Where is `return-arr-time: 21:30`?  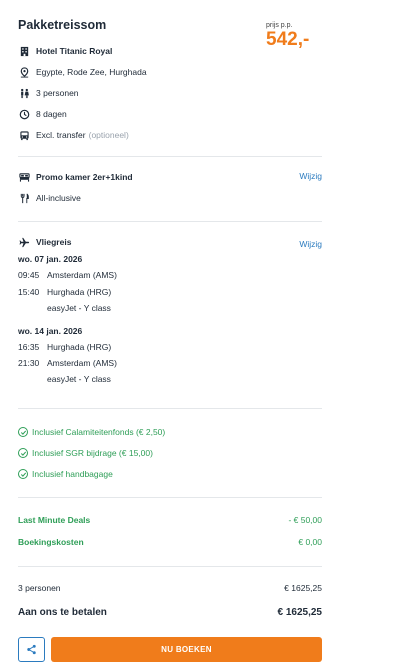 return-arr-time: 21:30 is located at coordinates (29, 363).